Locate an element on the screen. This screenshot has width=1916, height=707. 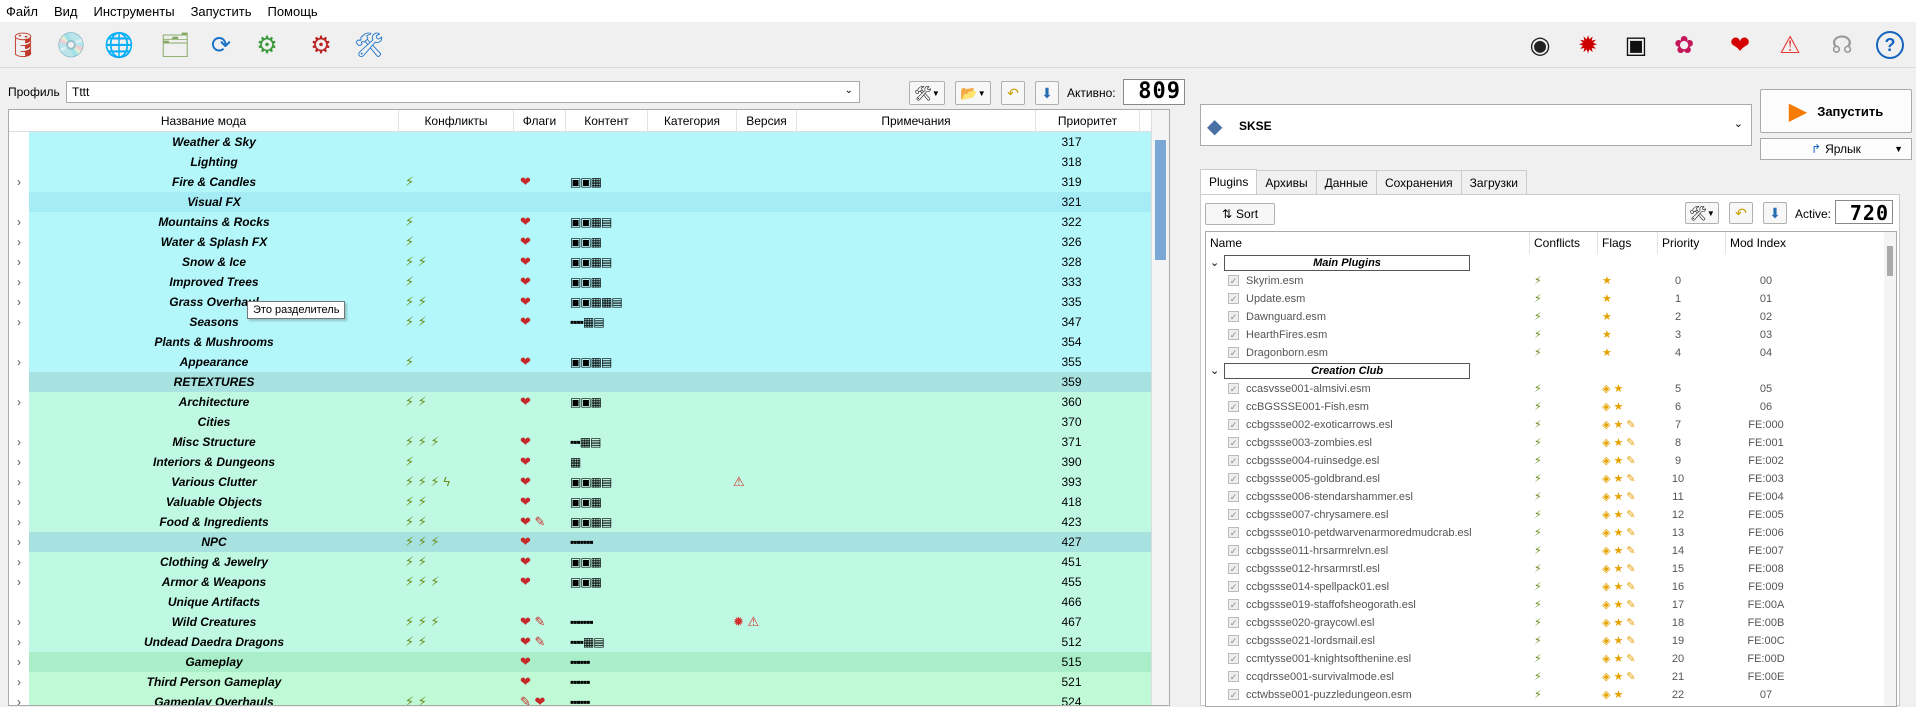
run-button: ▶ Запустить is located at coordinates (1836, 111).